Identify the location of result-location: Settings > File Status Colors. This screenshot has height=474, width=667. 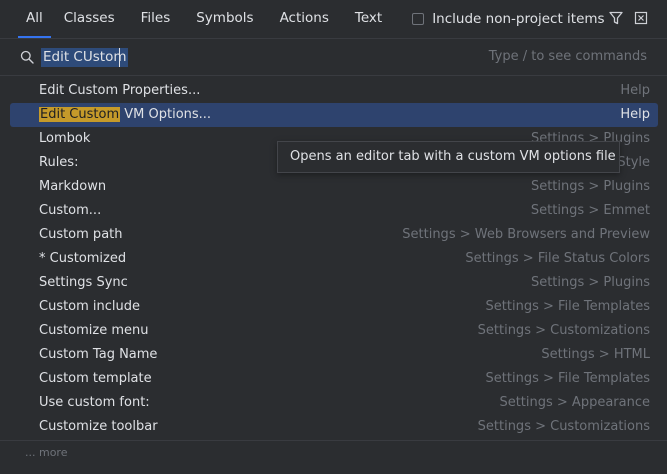
(557, 258).